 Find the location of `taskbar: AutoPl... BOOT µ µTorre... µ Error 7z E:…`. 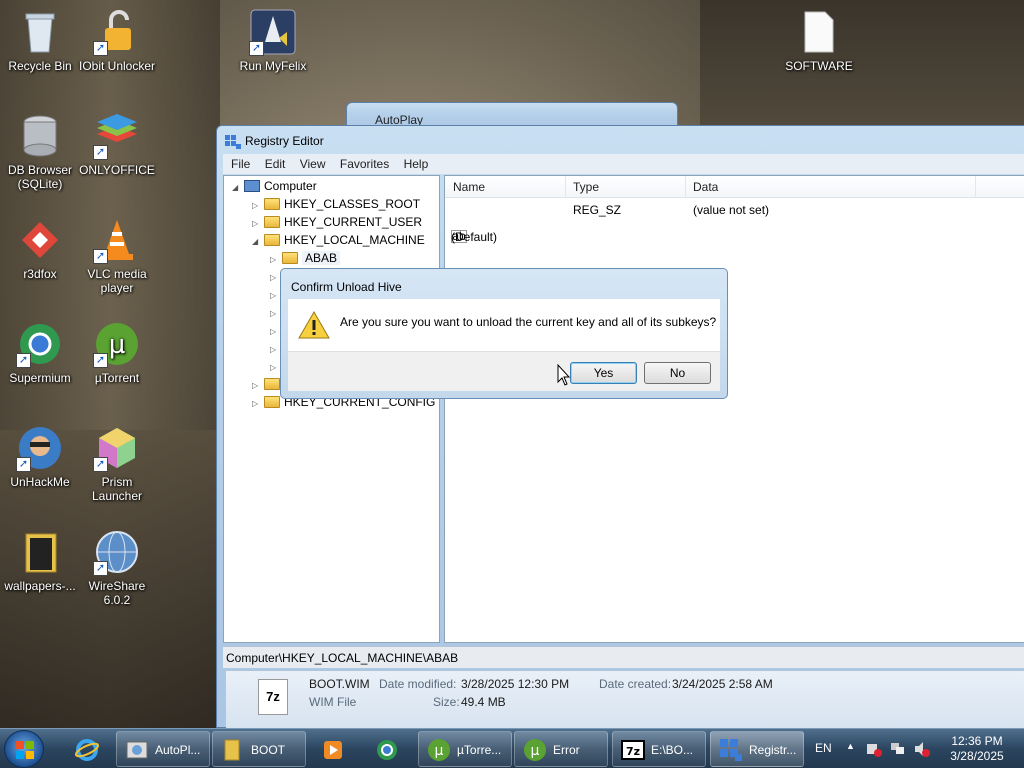

taskbar: AutoPl... BOOT µ µTorre... µ Error 7z E:… is located at coordinates (512, 748).